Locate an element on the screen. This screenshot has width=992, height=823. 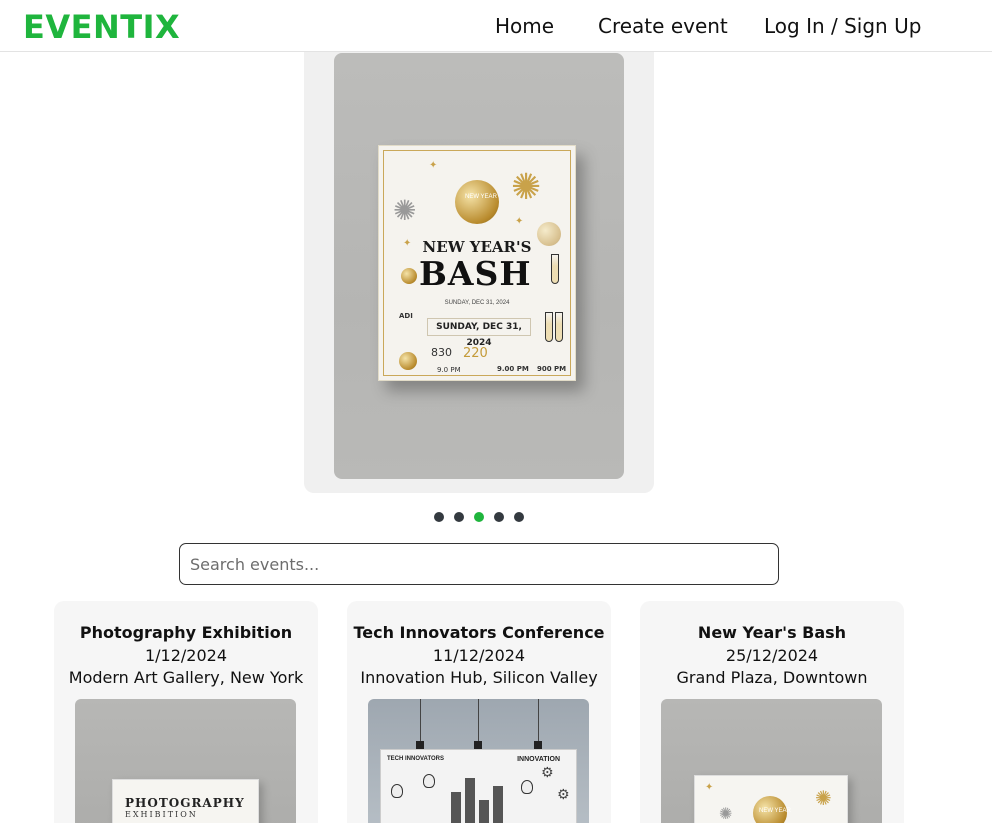
event-card-date: 1/12/2024 is located at coordinates (186, 655).